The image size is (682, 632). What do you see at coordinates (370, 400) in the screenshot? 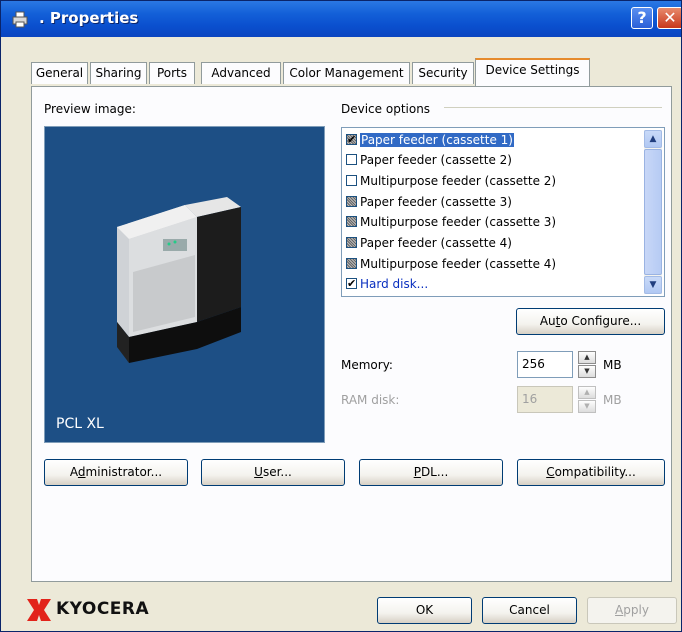
I see `ram-disk-label: RAM disk:` at bounding box center [370, 400].